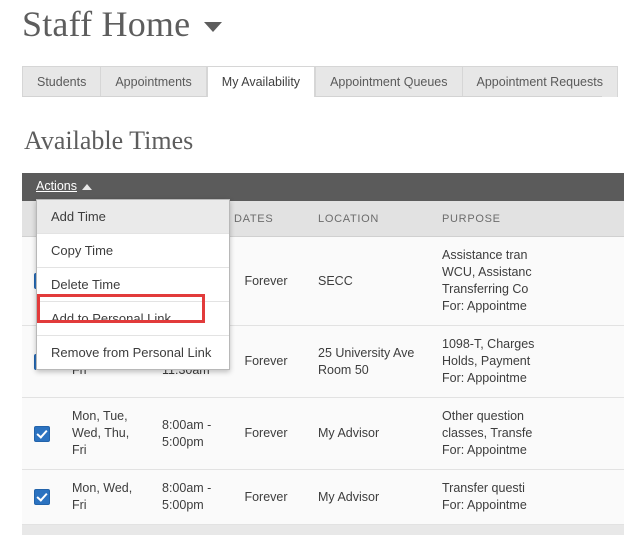  I want to click on page-section-heading: Available Times, so click(109, 140).